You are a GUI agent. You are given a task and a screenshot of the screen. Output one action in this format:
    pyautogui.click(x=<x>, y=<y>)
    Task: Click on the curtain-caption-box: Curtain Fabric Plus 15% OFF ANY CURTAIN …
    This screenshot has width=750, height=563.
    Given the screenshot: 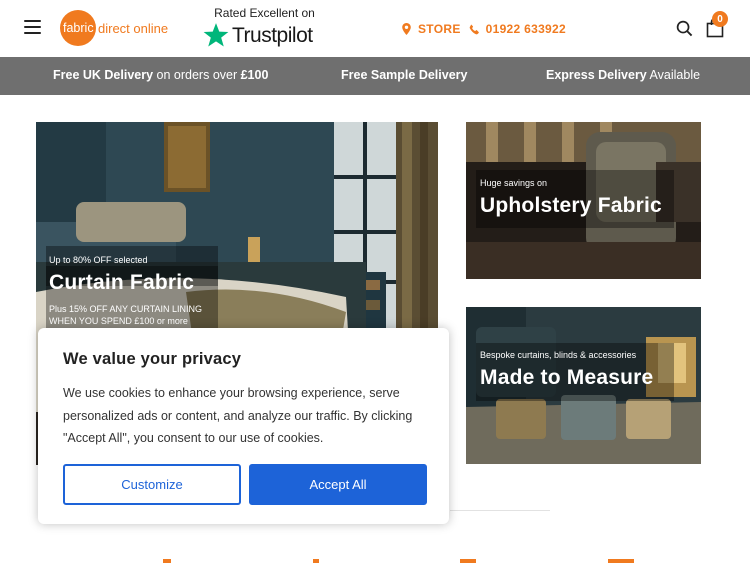 What is the action you would take?
    pyautogui.click(x=132, y=297)
    